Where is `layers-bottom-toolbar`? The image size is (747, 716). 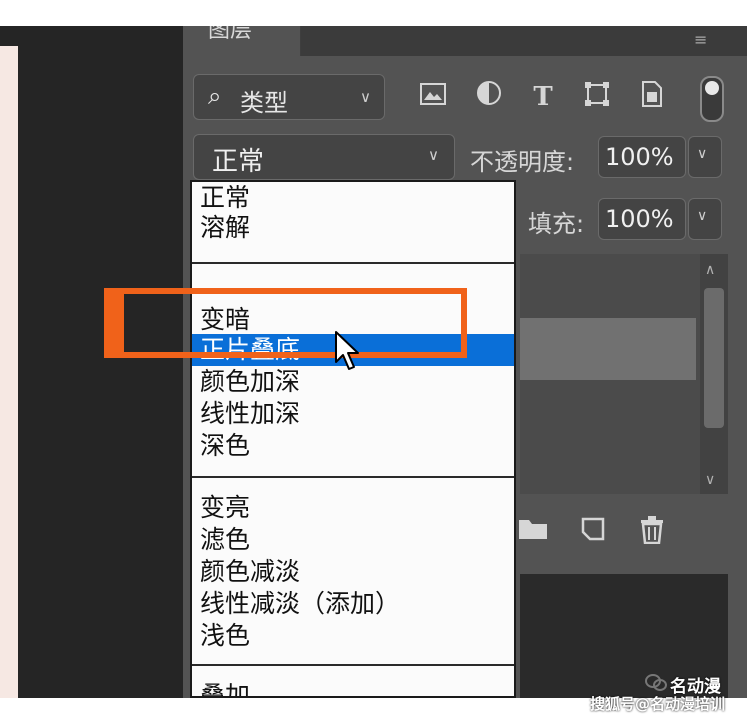 layers-bottom-toolbar is located at coordinates (624, 531).